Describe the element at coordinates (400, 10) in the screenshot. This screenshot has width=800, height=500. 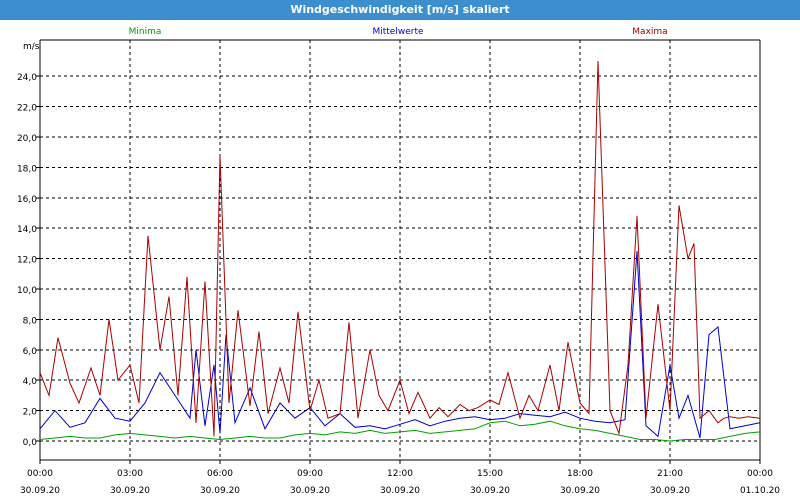
I see `window-title: Windgeschwindigkeit [m/s] skaliert` at that location.